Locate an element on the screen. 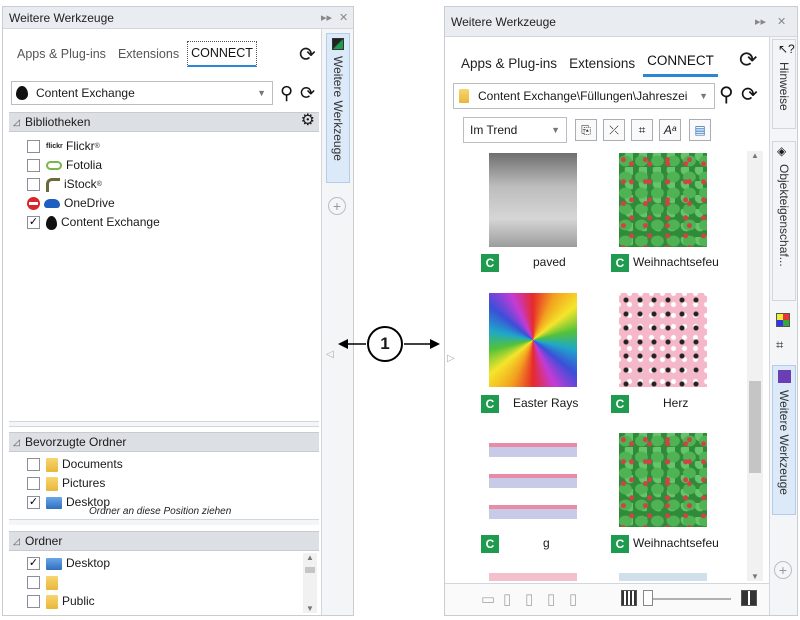 The width and height of the screenshot is (800, 620). favorite-item-pictures: Pictures is located at coordinates (66, 483).